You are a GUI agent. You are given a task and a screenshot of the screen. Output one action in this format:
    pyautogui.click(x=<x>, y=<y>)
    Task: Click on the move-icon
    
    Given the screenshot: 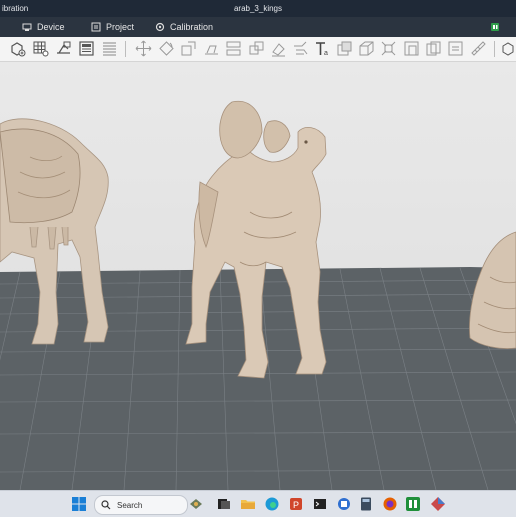 What is the action you would take?
    pyautogui.click(x=143, y=48)
    